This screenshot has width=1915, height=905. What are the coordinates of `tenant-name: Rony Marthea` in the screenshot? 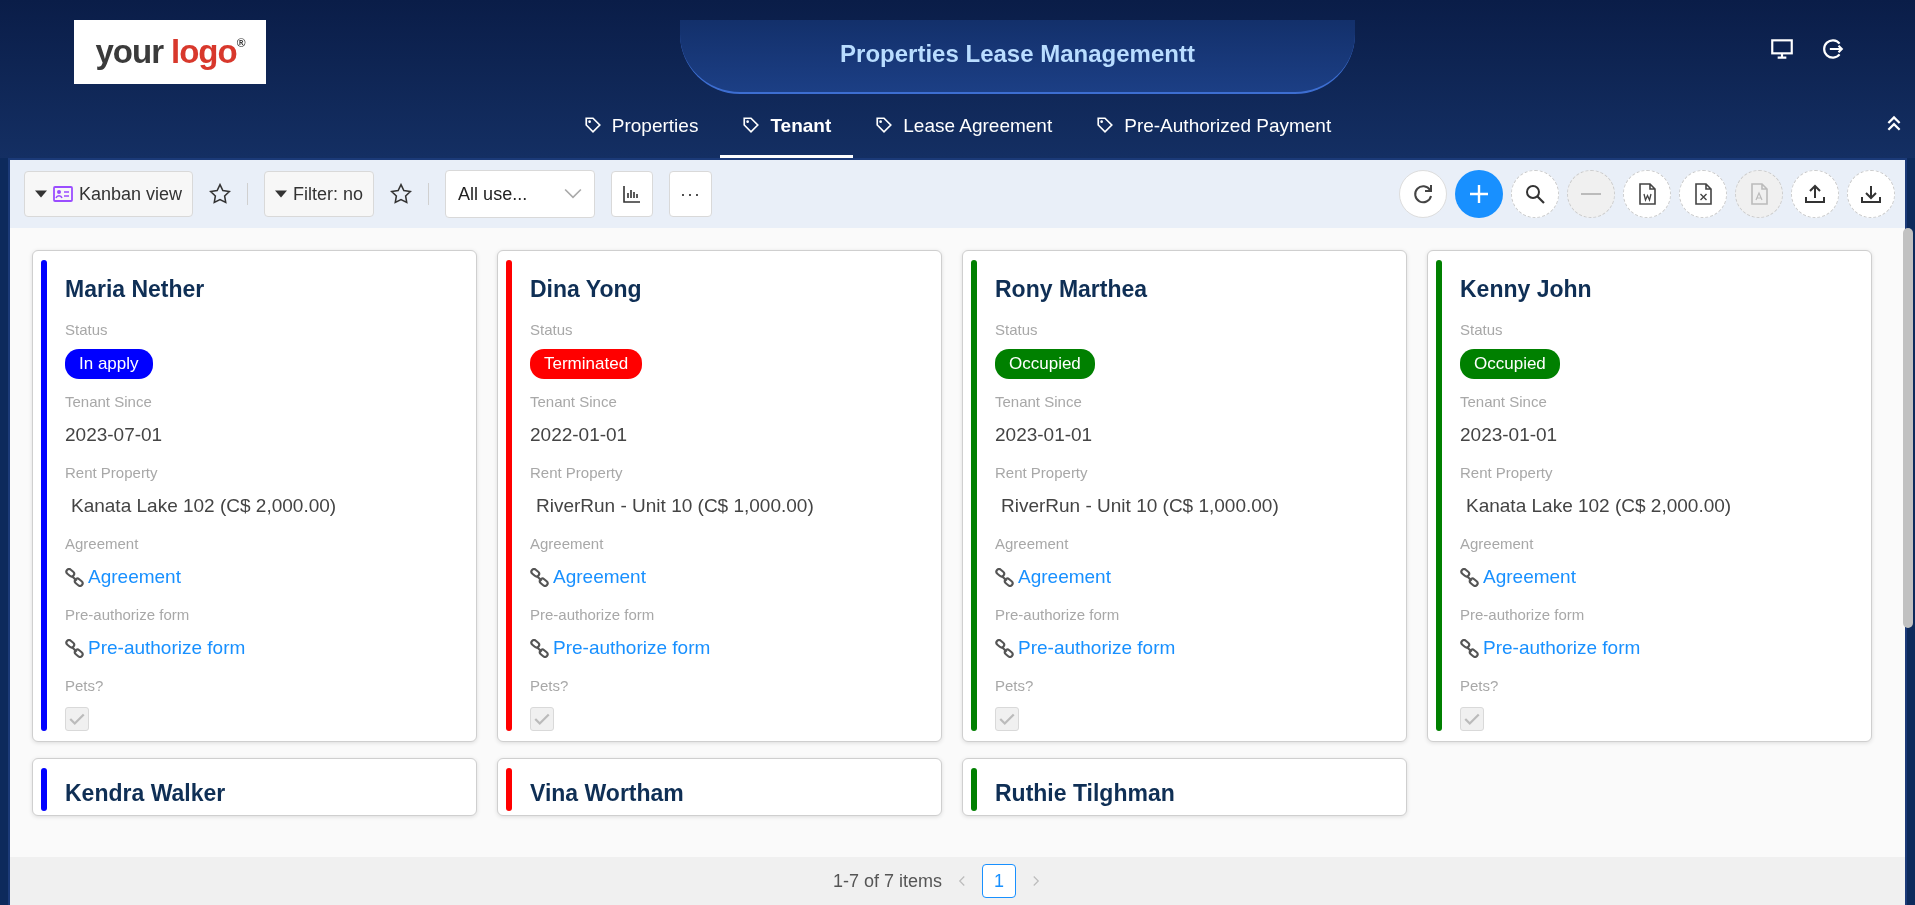 It's located at (1072, 289).